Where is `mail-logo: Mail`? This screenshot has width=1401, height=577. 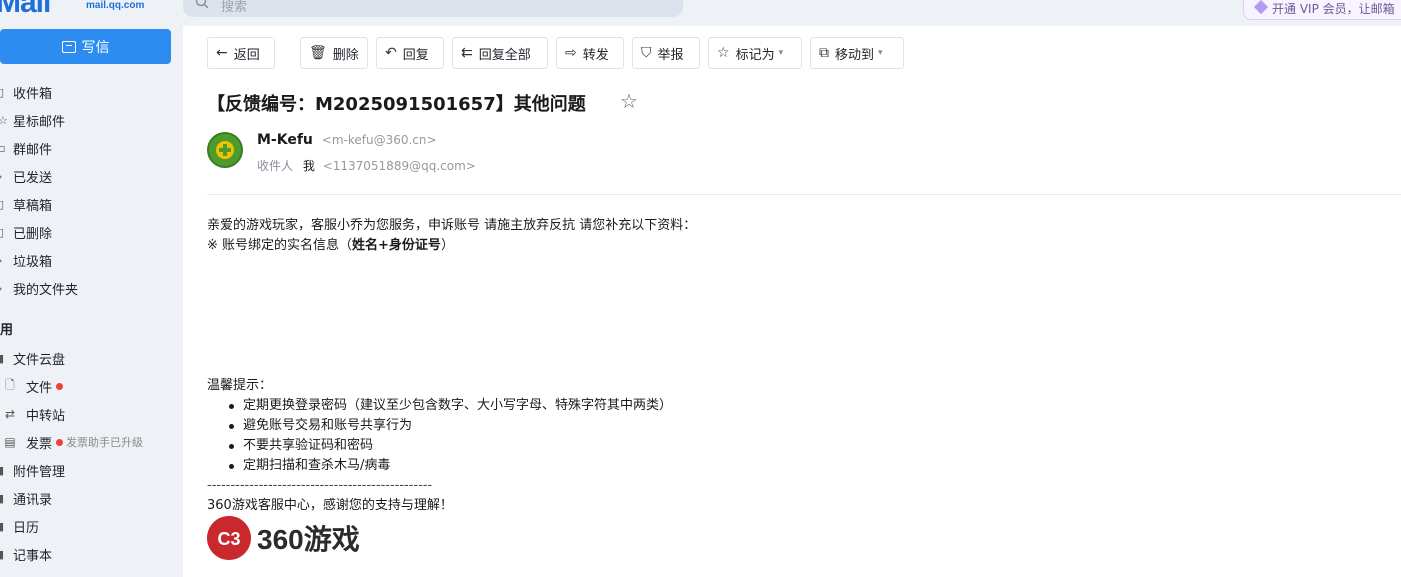
mail-logo: Mail is located at coordinates (25, 10).